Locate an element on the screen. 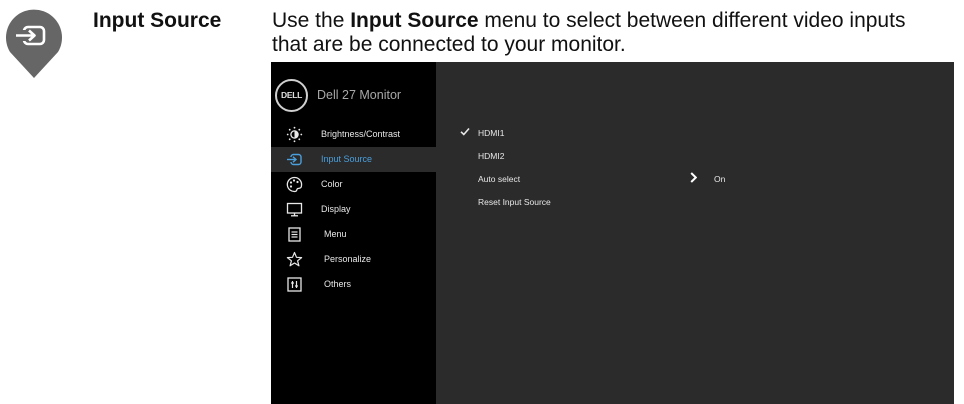 This screenshot has height=404, width=964. menu-item-menu: Menu is located at coordinates (353, 234).